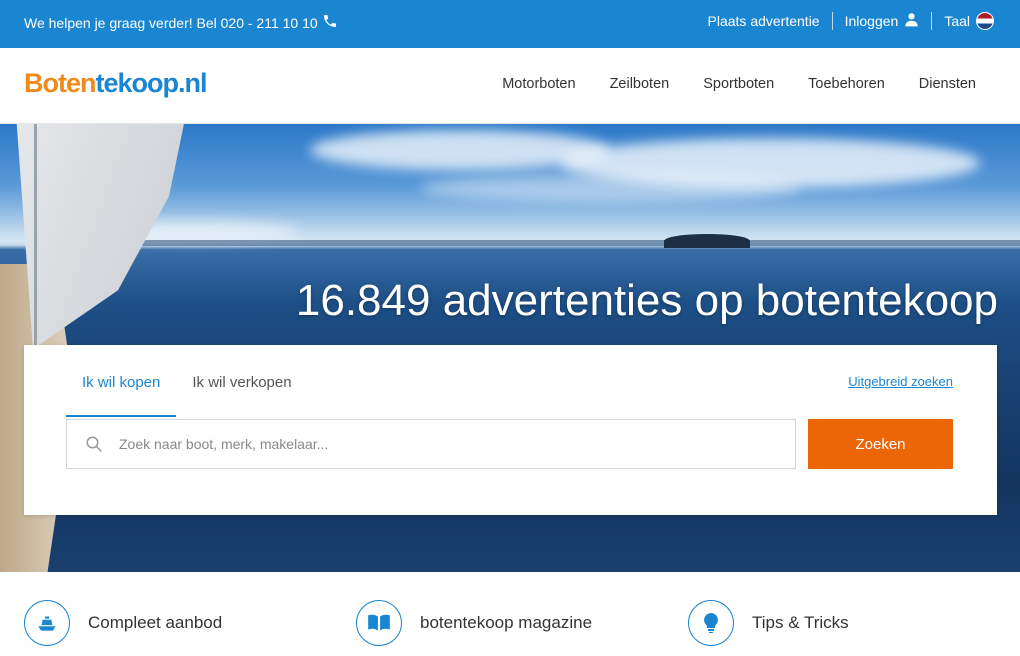  Describe the element at coordinates (764, 21) in the screenshot. I see `place-ad-link: Plaats advertentie` at that location.